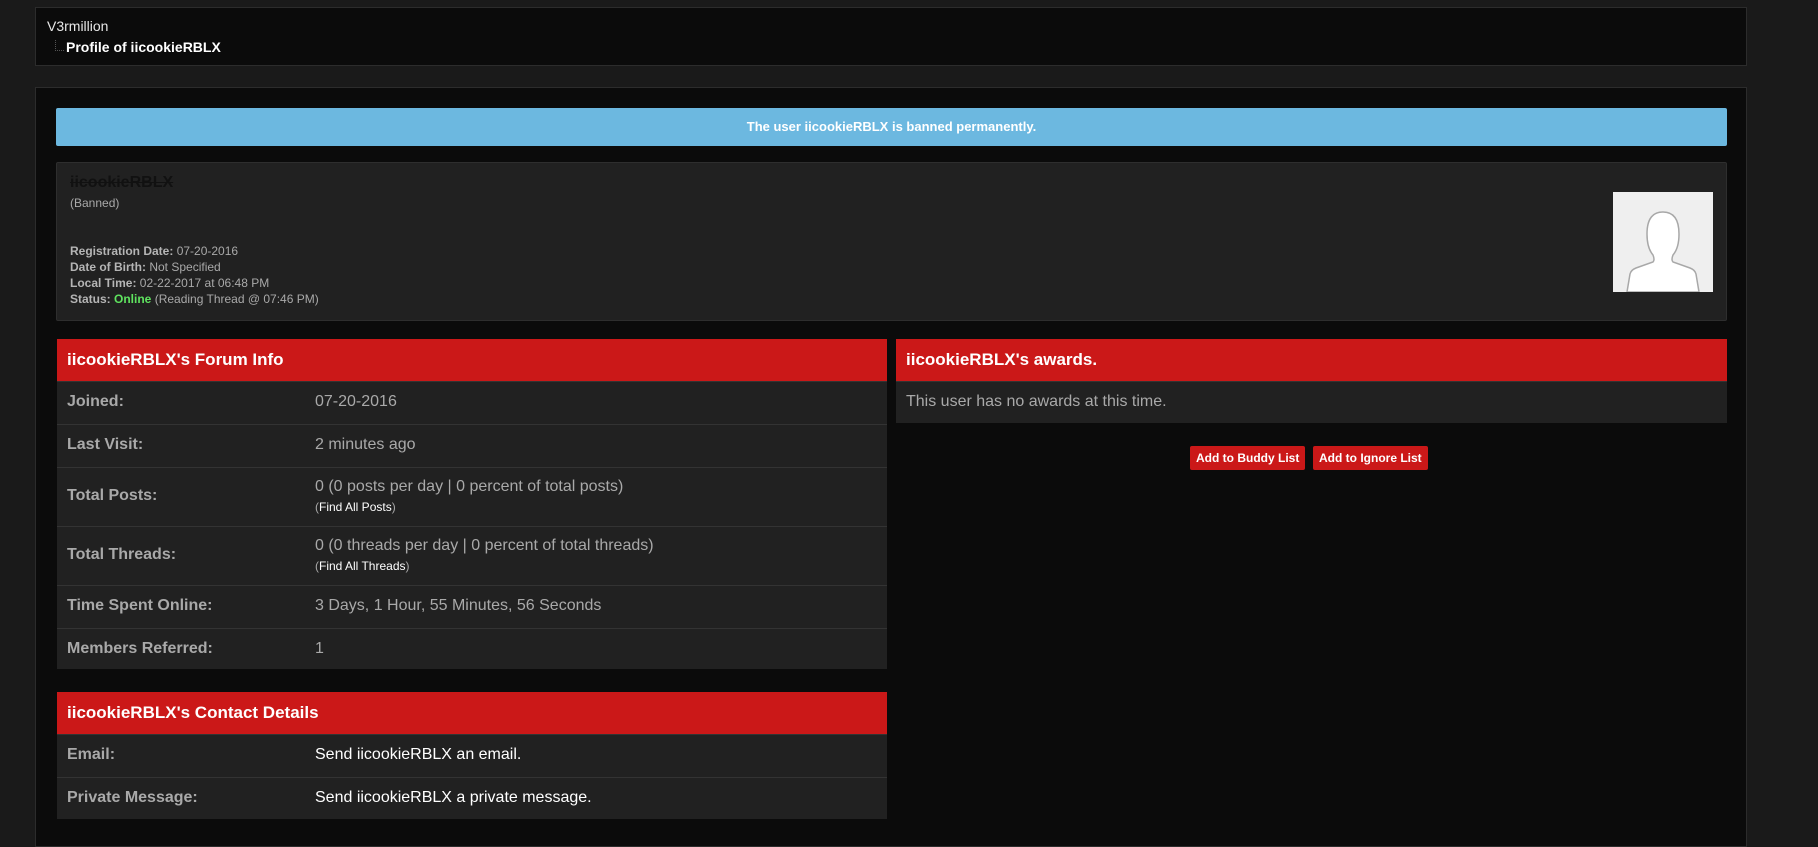 The image size is (1818, 847). Describe the element at coordinates (183, 267) in the screenshot. I see `detail-value: Not Specified` at that location.